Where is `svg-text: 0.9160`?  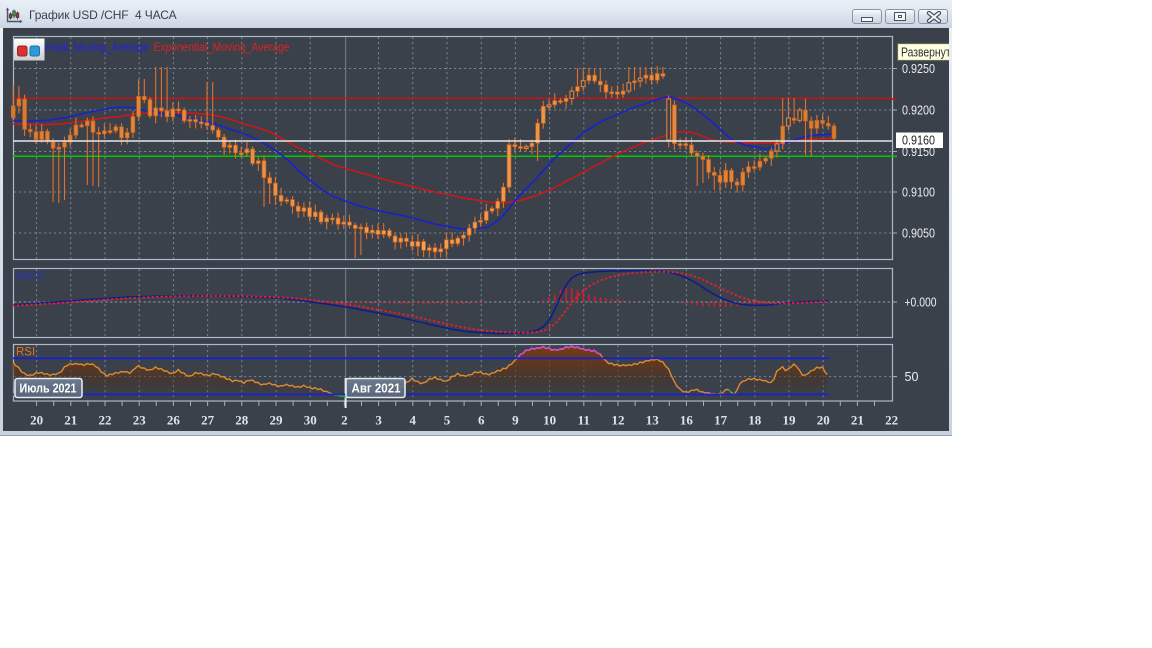
svg-text: 0.9160 is located at coordinates (918, 141).